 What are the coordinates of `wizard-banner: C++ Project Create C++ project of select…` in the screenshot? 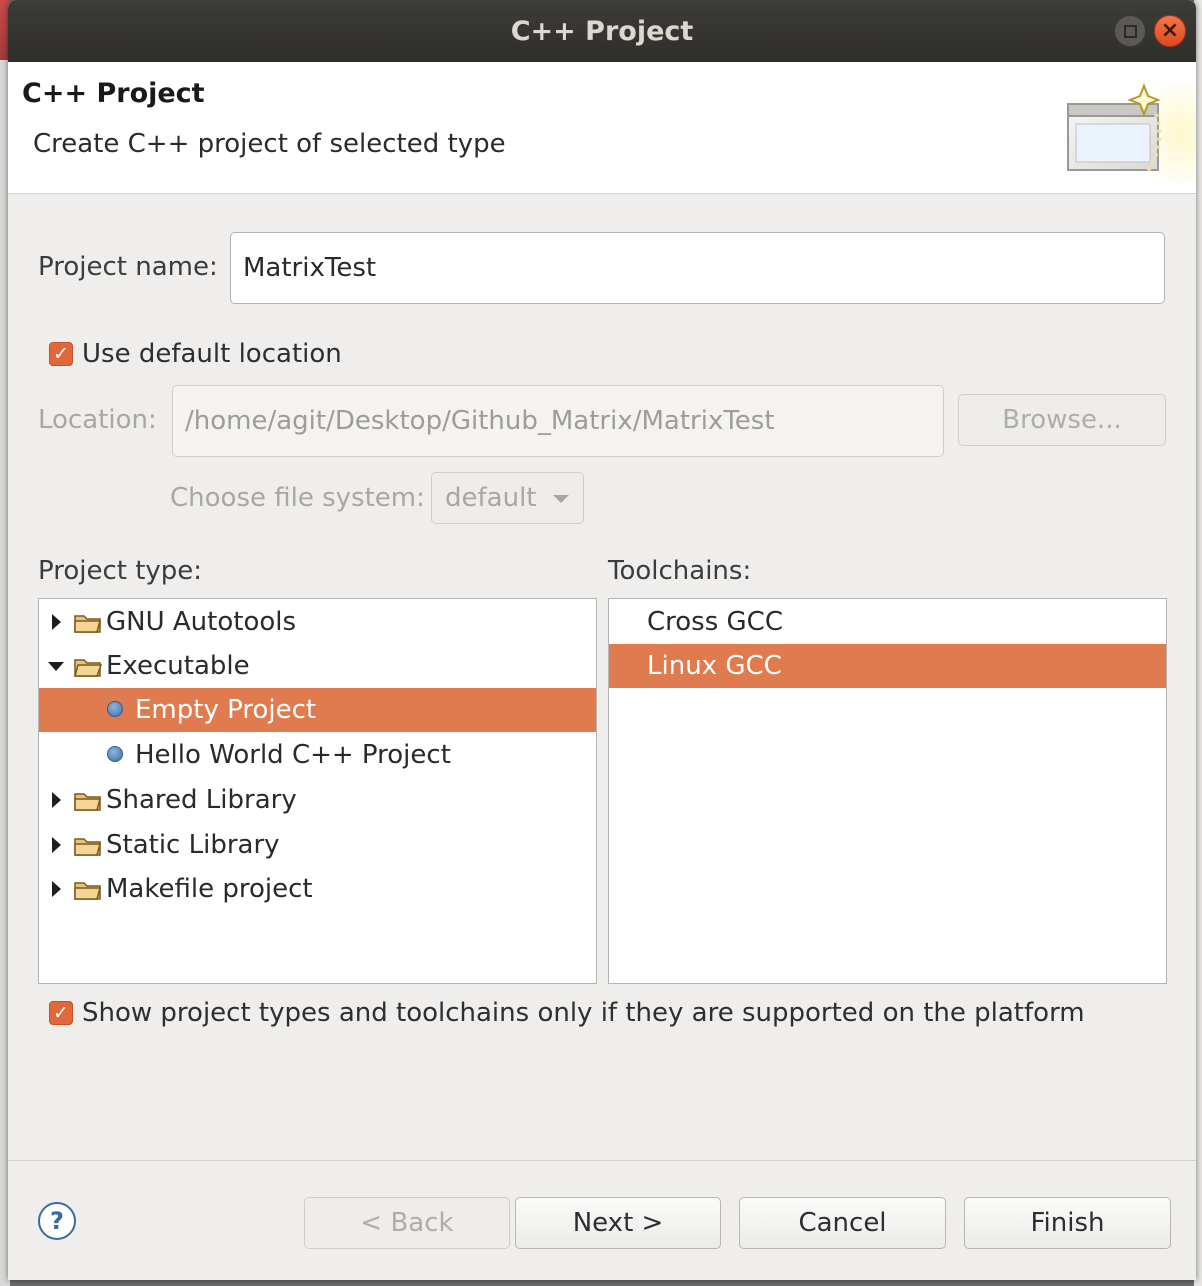 It's located at (602, 128).